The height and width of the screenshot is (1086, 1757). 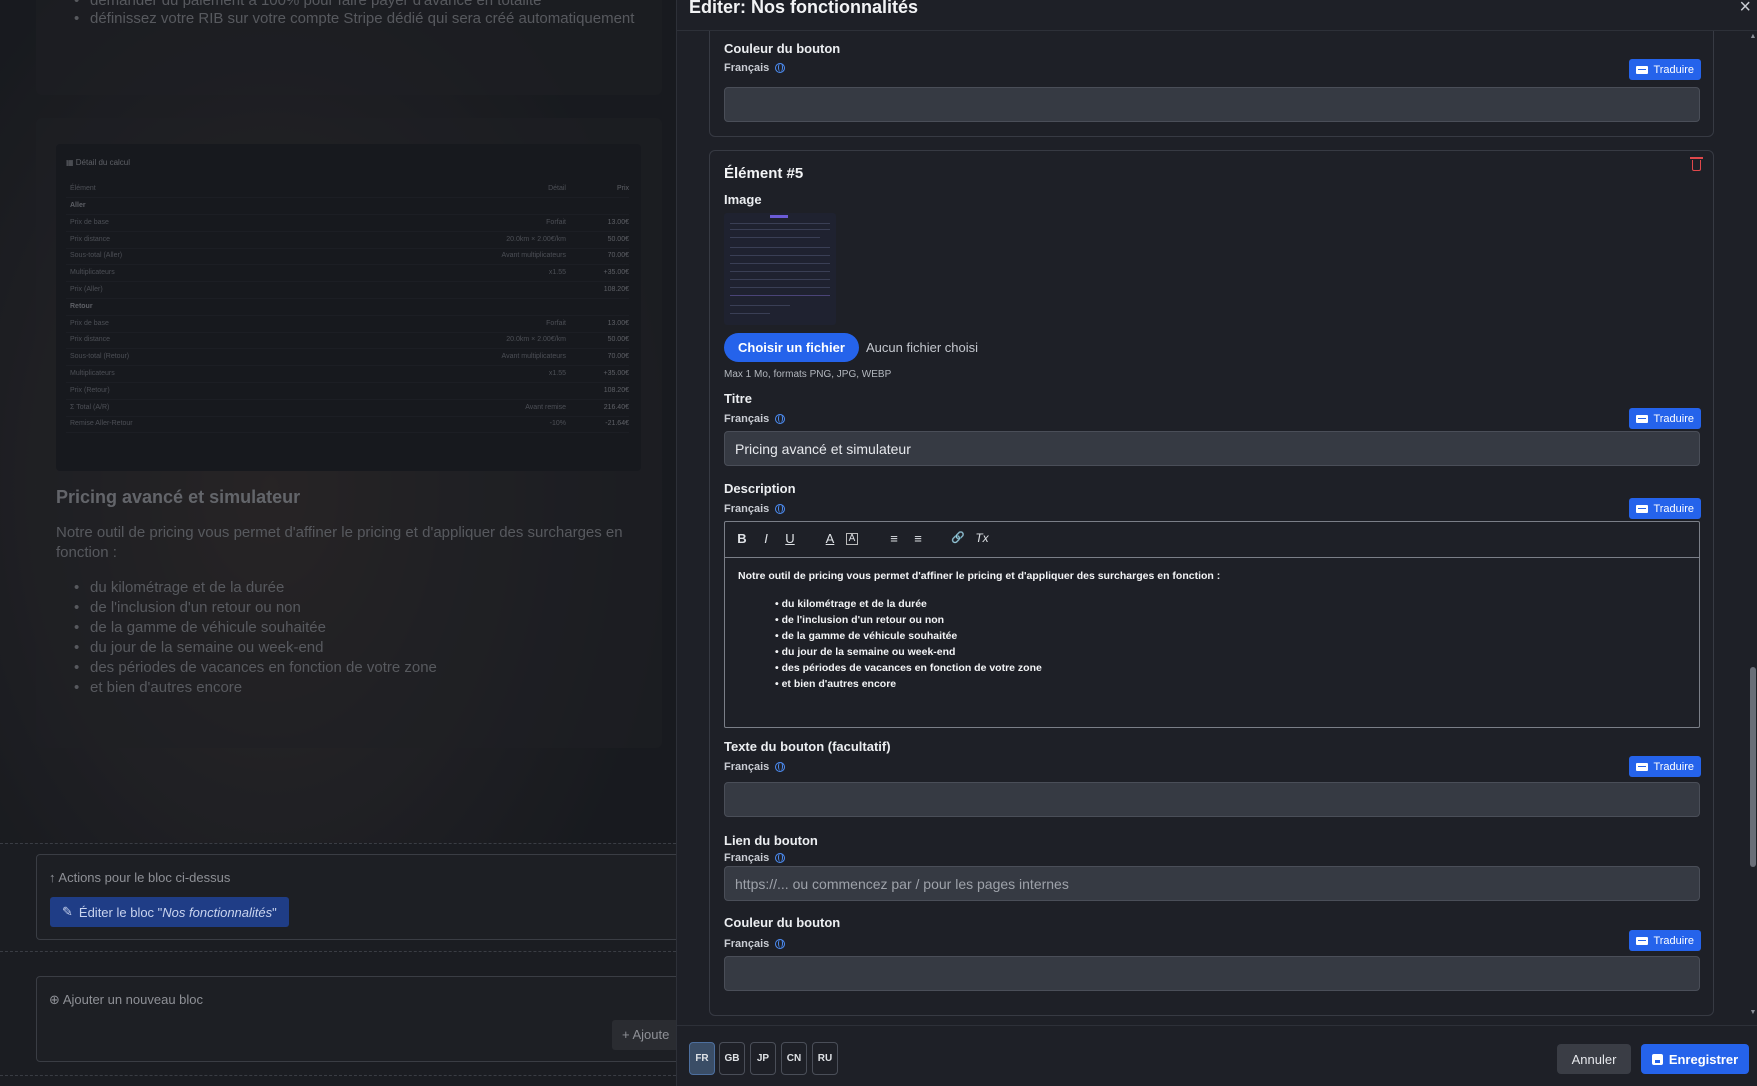 I want to click on save-icon, so click(x=1657, y=1059).